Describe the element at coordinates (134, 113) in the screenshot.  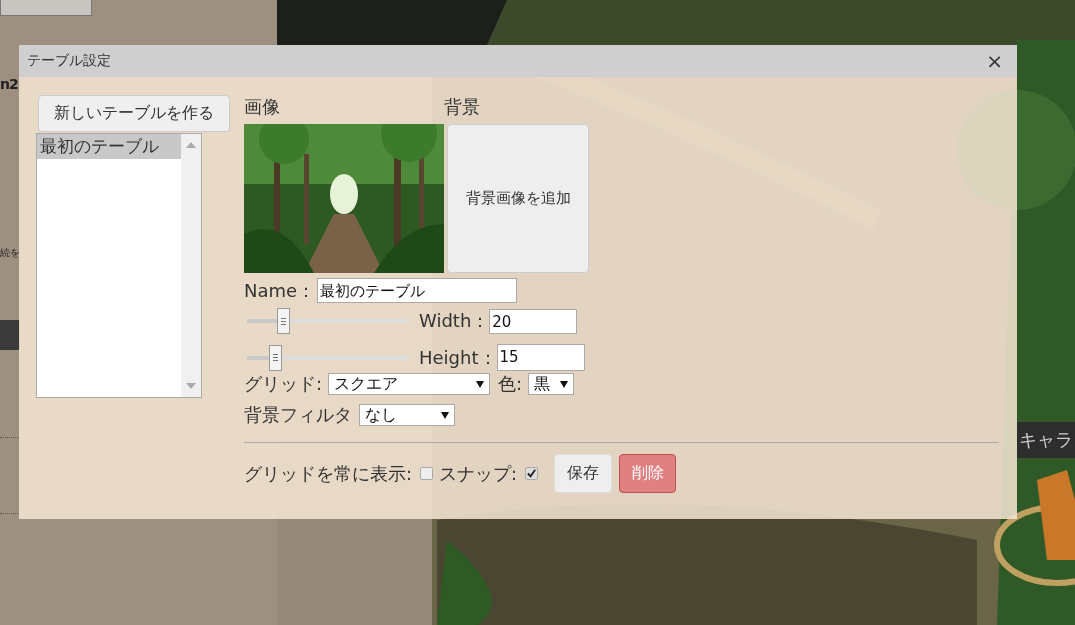
I see `new-table-button: 新しいテーブルを作る` at that location.